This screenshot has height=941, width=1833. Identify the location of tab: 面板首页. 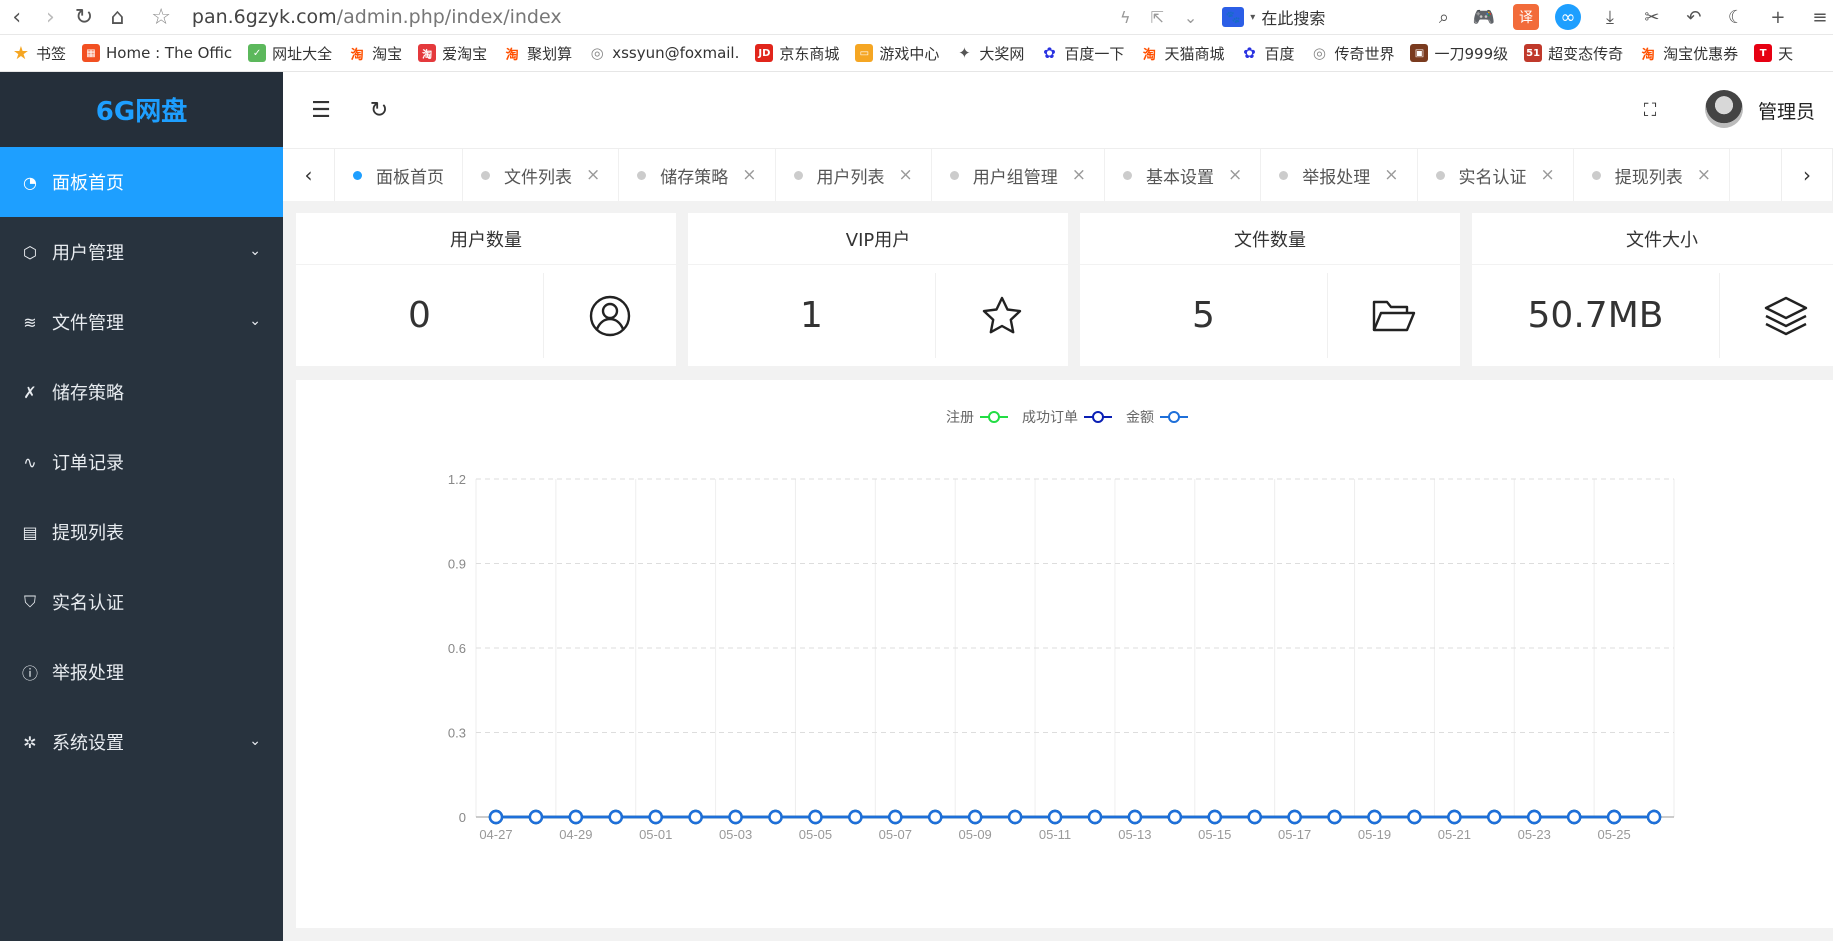
(399, 175).